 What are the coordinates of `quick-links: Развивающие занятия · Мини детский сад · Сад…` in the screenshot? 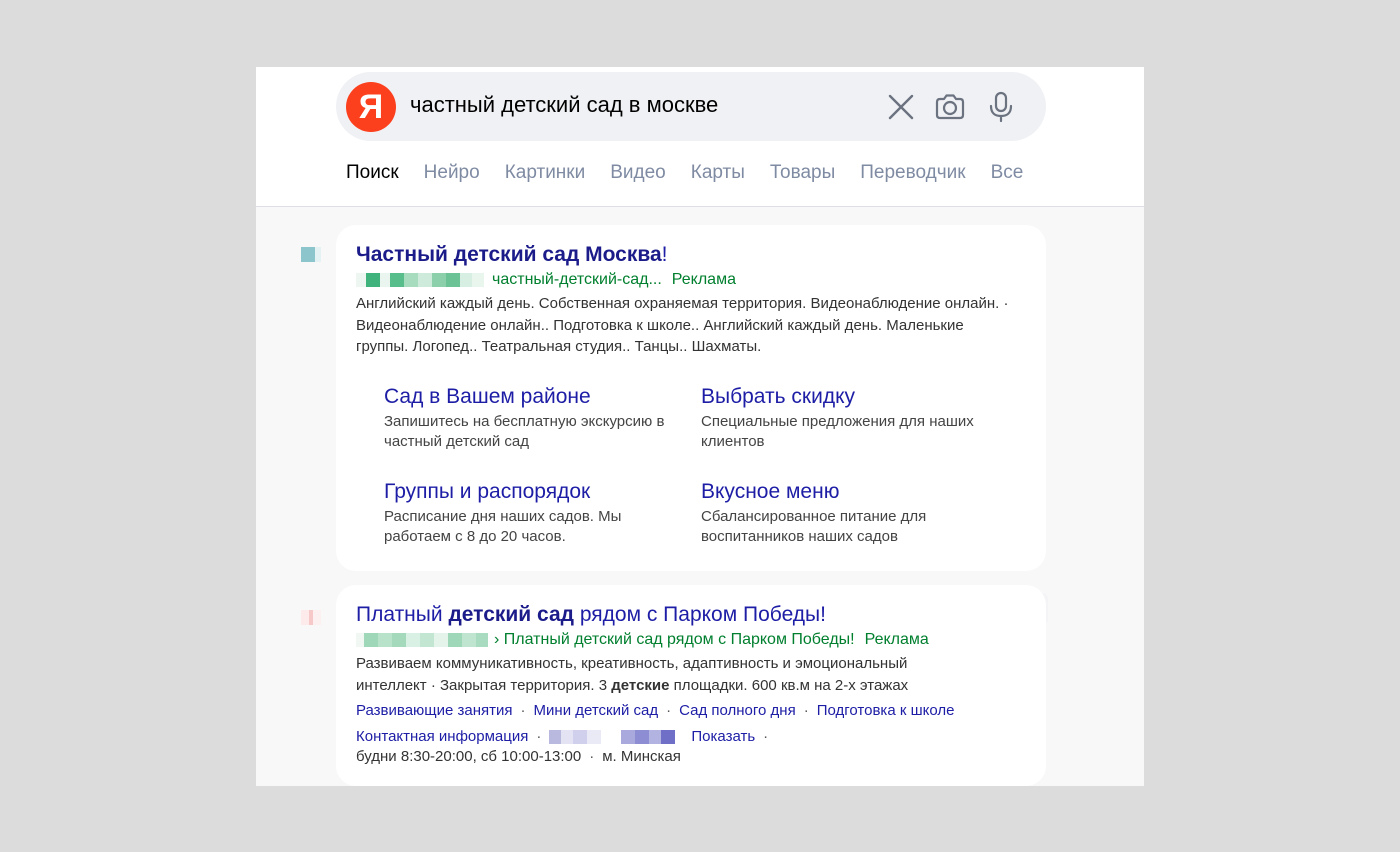 It's located at (655, 710).